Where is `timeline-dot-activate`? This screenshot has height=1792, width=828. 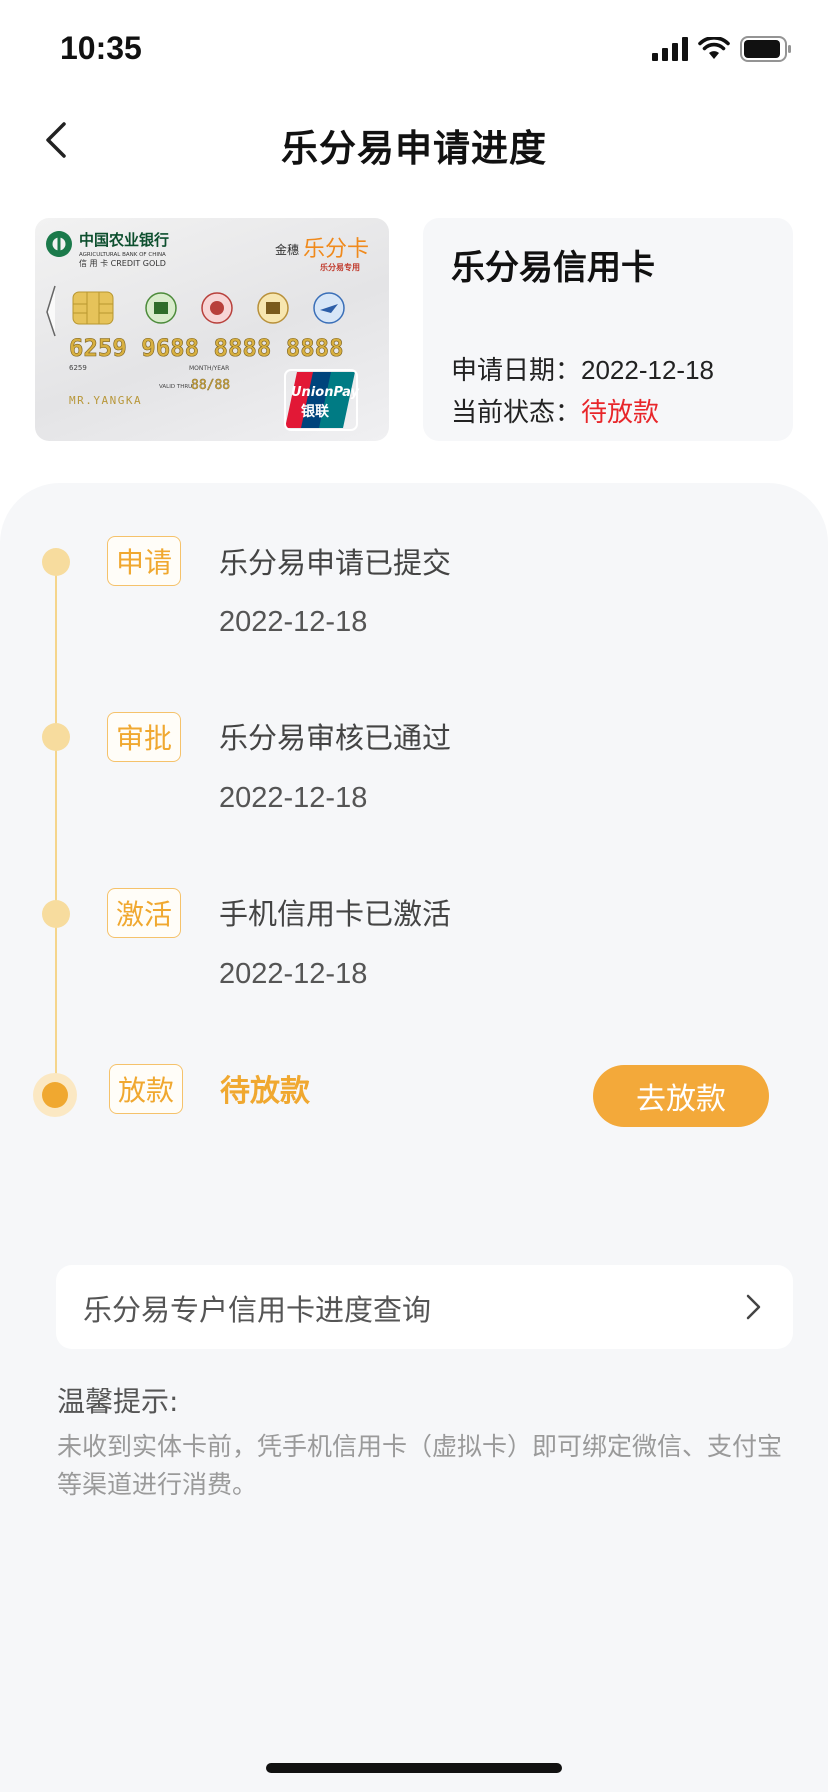
timeline-dot-activate is located at coordinates (56, 914).